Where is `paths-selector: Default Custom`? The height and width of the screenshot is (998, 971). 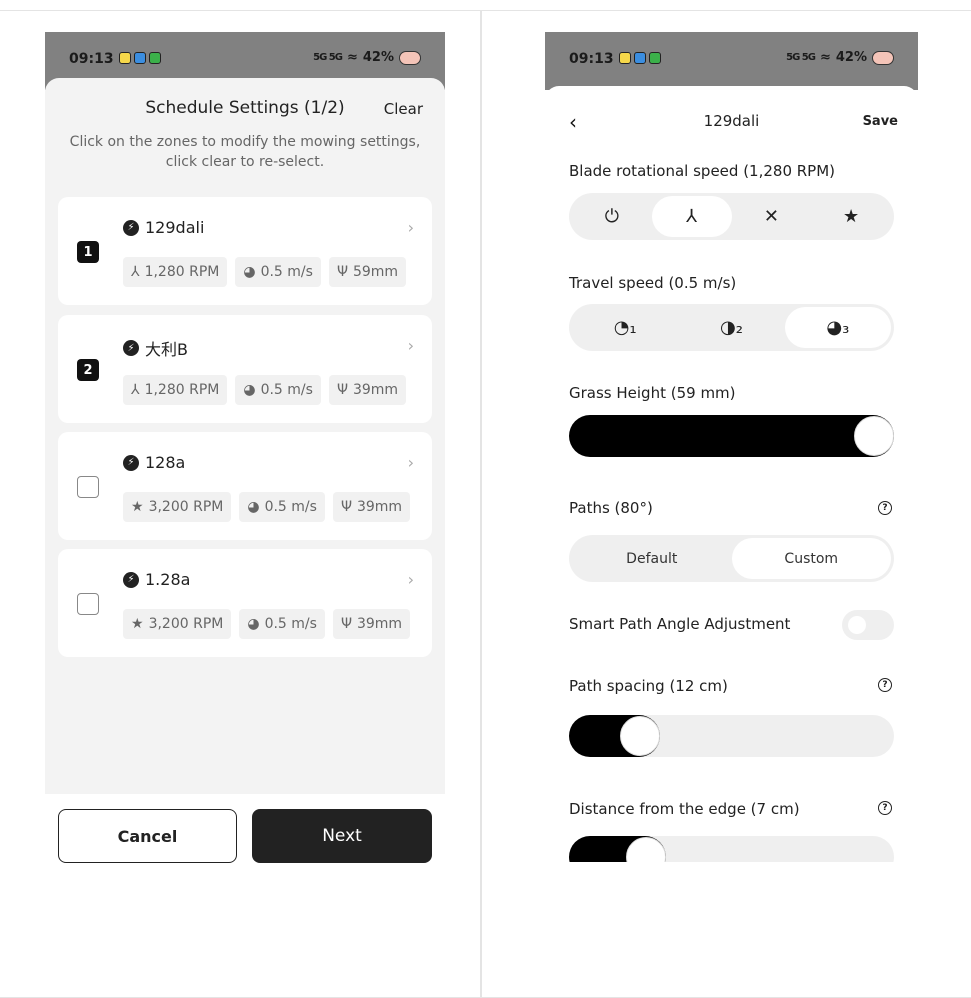
paths-selector: Default Custom is located at coordinates (731, 558).